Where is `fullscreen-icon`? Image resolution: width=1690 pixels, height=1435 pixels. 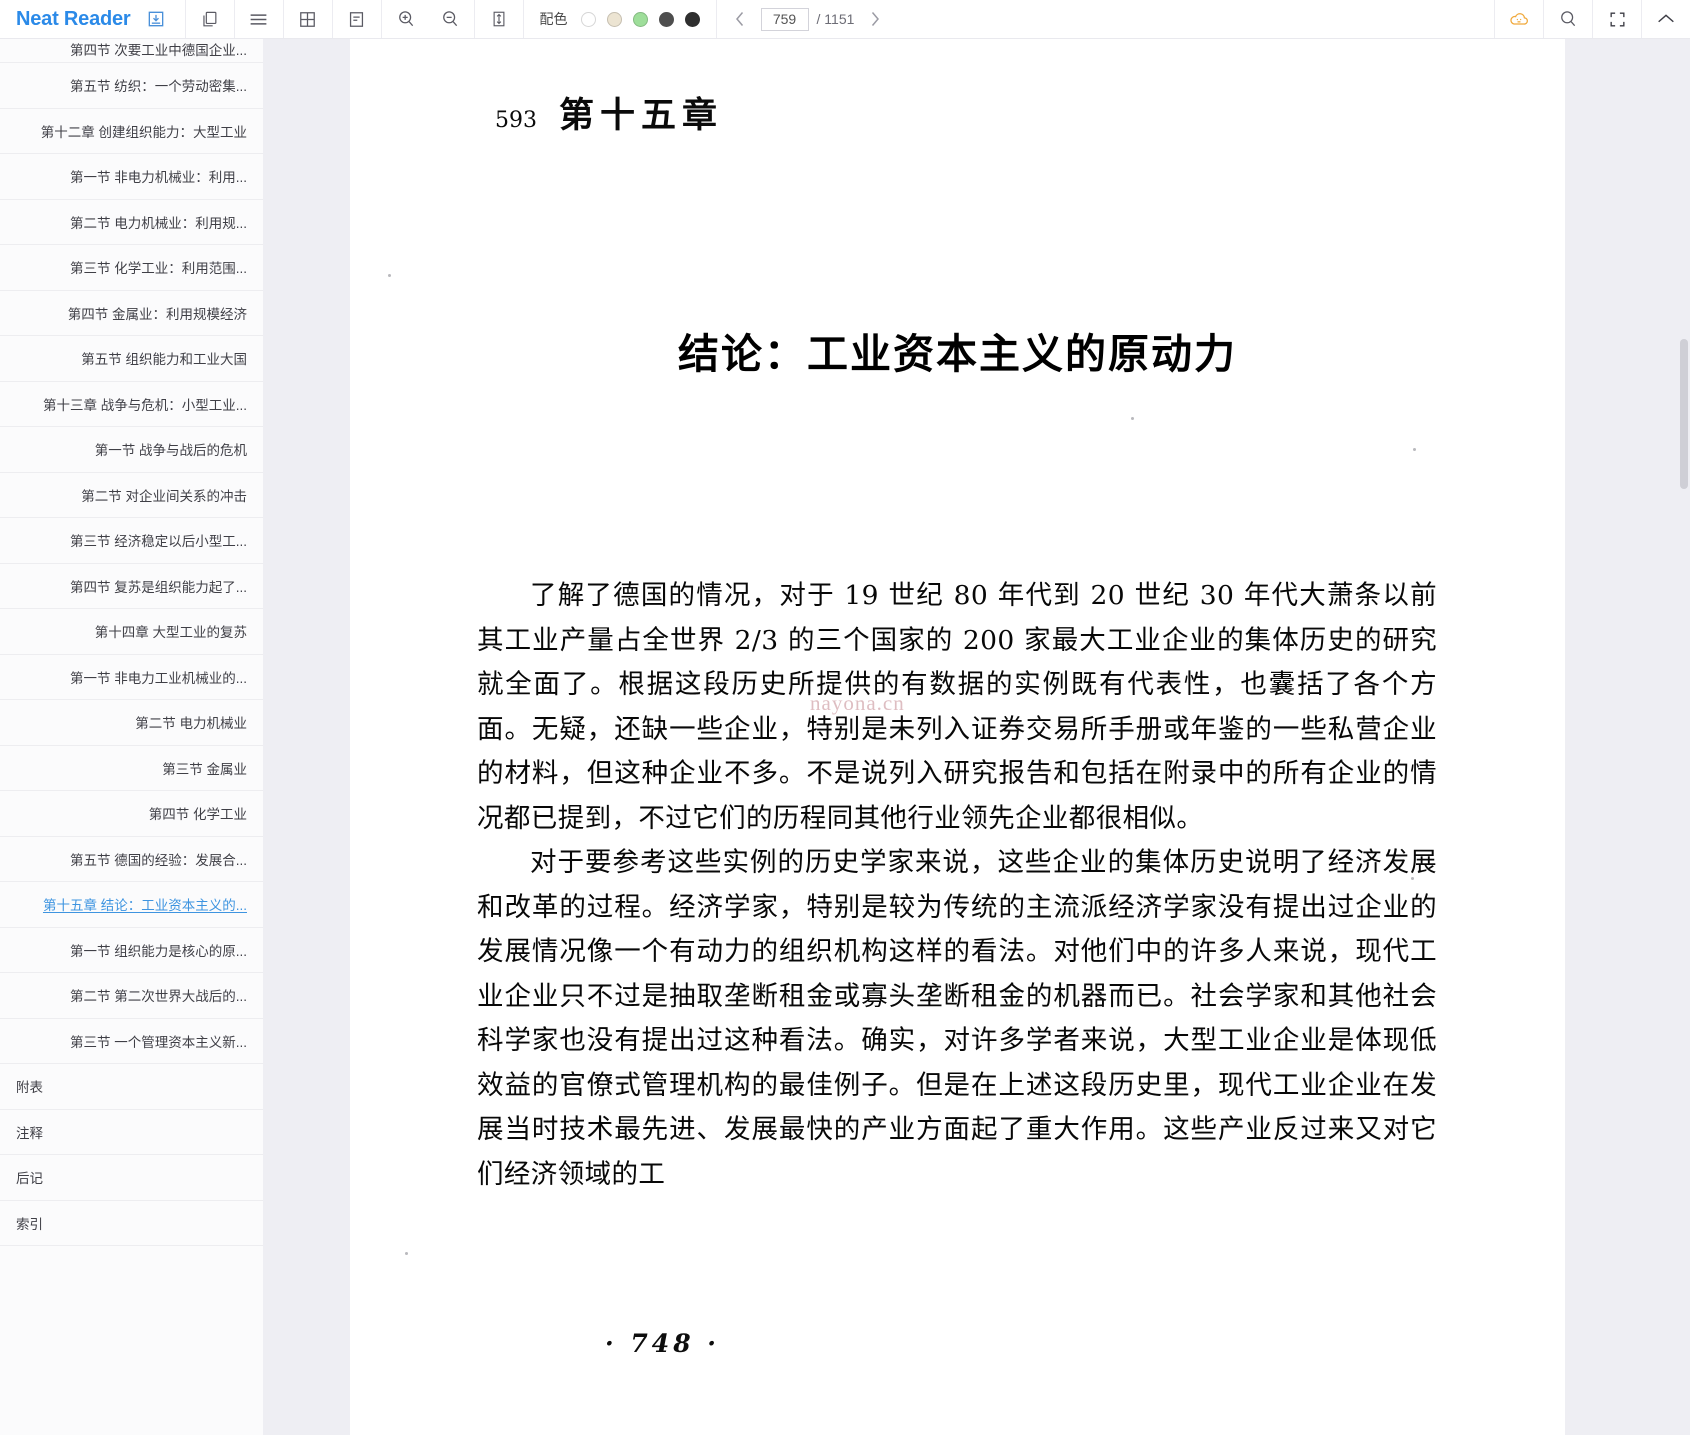
fullscreen-icon is located at coordinates (1617, 19).